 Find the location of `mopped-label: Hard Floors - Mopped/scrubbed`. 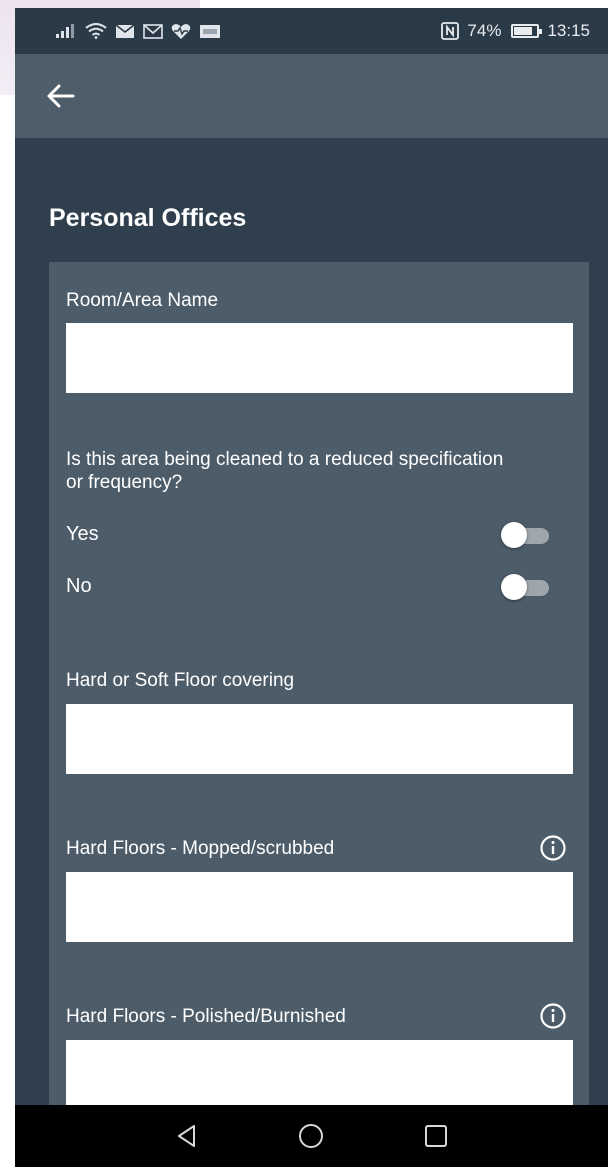

mopped-label: Hard Floors - Mopped/scrubbed is located at coordinates (200, 848).